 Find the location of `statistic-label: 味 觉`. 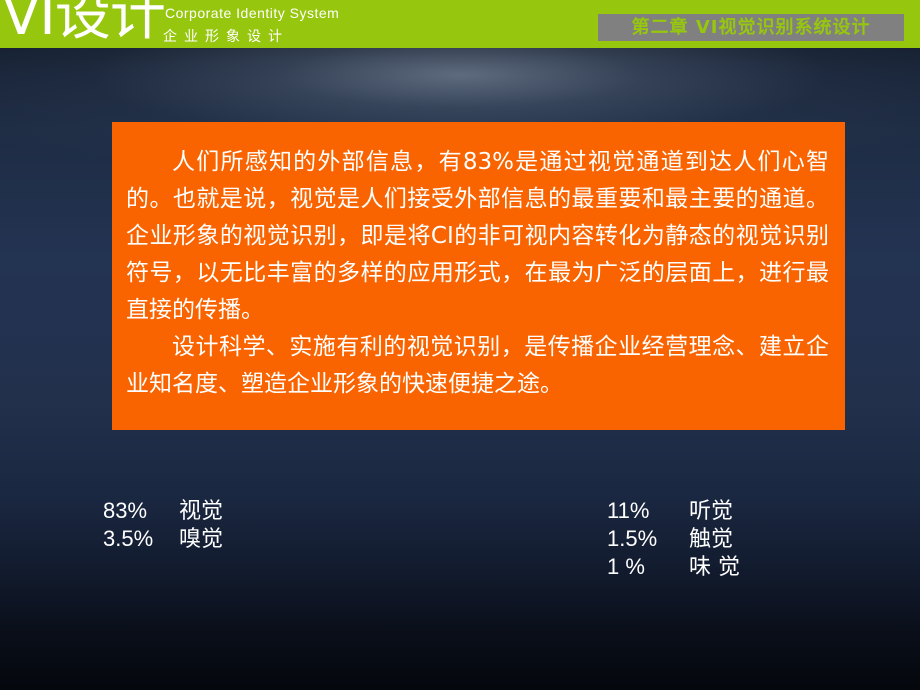

statistic-label: 味 觉 is located at coordinates (714, 567).